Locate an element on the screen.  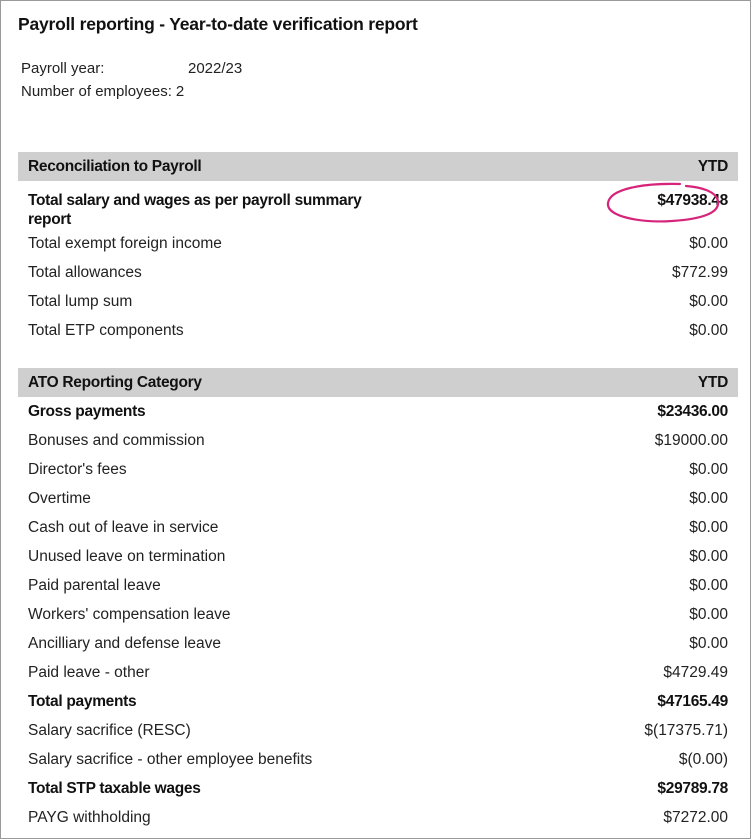
row-label: Total exempt foreign income is located at coordinates (125, 243).